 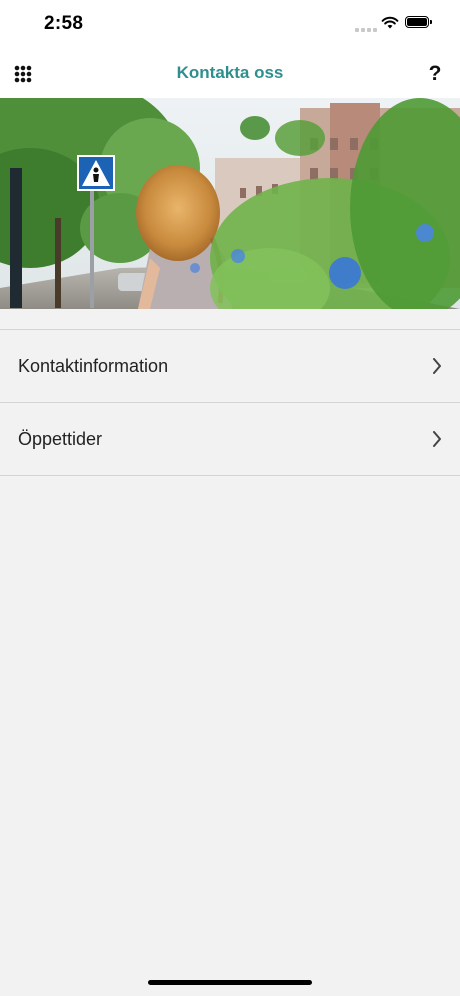 What do you see at coordinates (366, 29) in the screenshot?
I see `cellular-signal-icon` at bounding box center [366, 29].